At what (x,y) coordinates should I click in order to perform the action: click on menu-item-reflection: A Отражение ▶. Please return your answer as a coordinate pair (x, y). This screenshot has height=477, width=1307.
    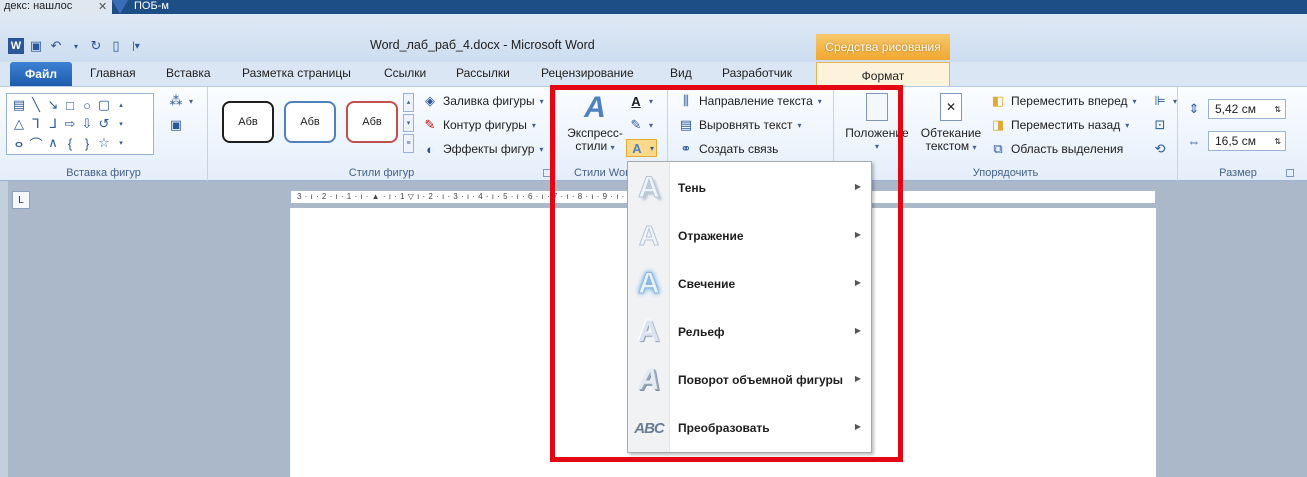
    Looking at the image, I should click on (749, 236).